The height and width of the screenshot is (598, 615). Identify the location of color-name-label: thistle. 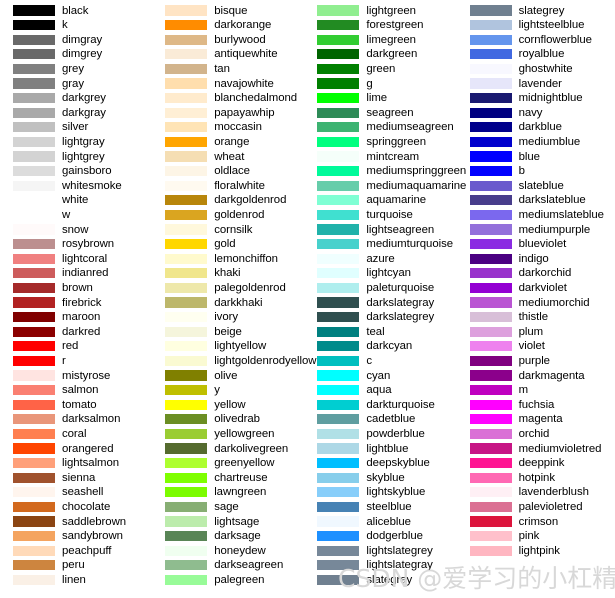
(533, 317).